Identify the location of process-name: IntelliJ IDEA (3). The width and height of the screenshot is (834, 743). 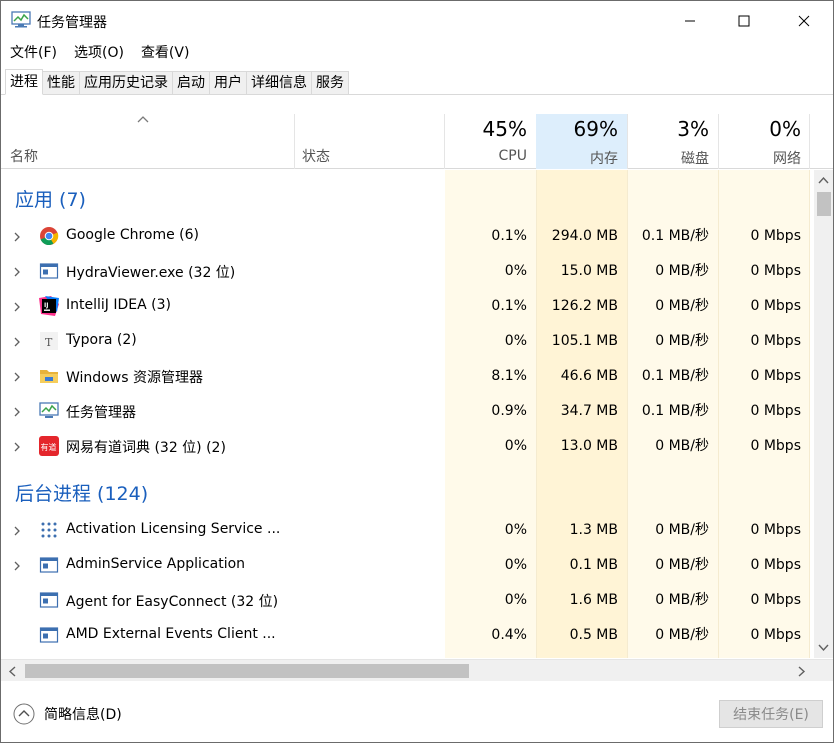
(118, 305).